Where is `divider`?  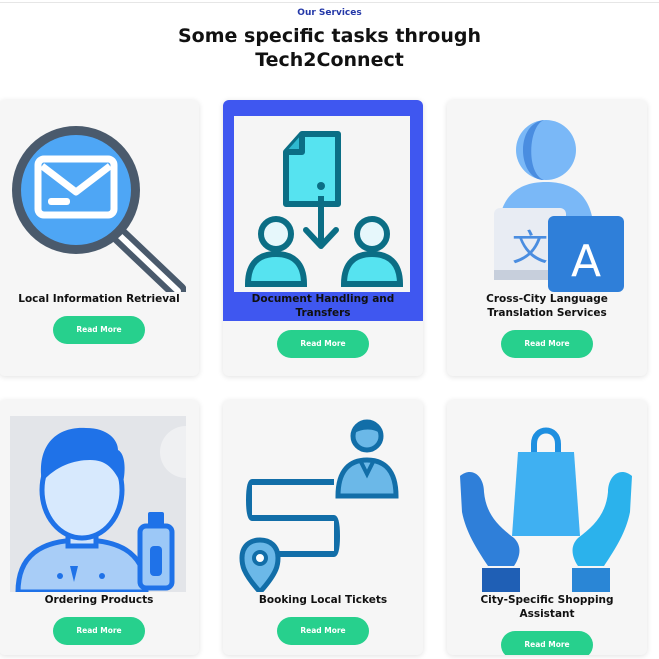 divider is located at coordinates (329, 2).